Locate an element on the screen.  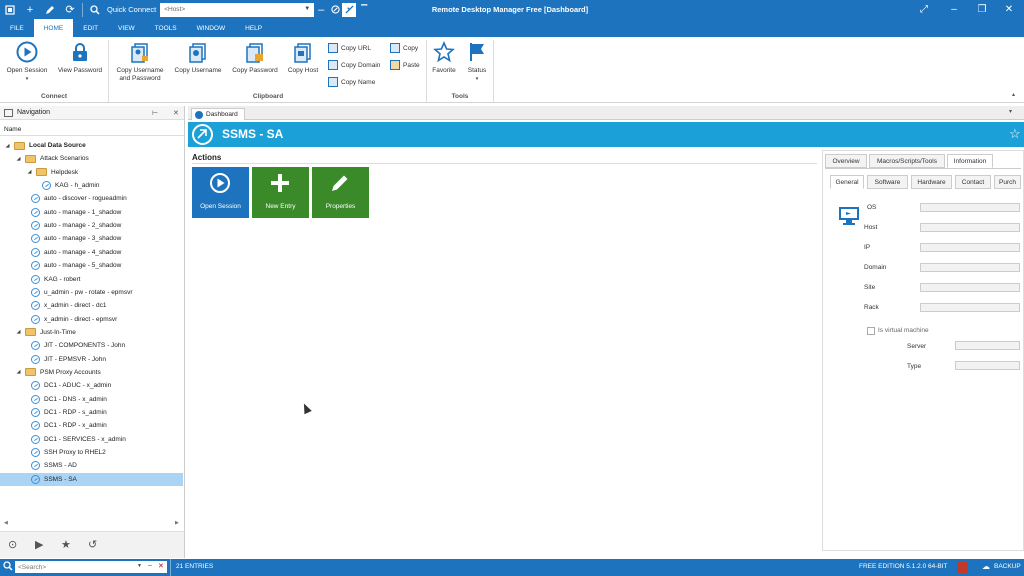
connect-icon is located at coordinates (335, 9).